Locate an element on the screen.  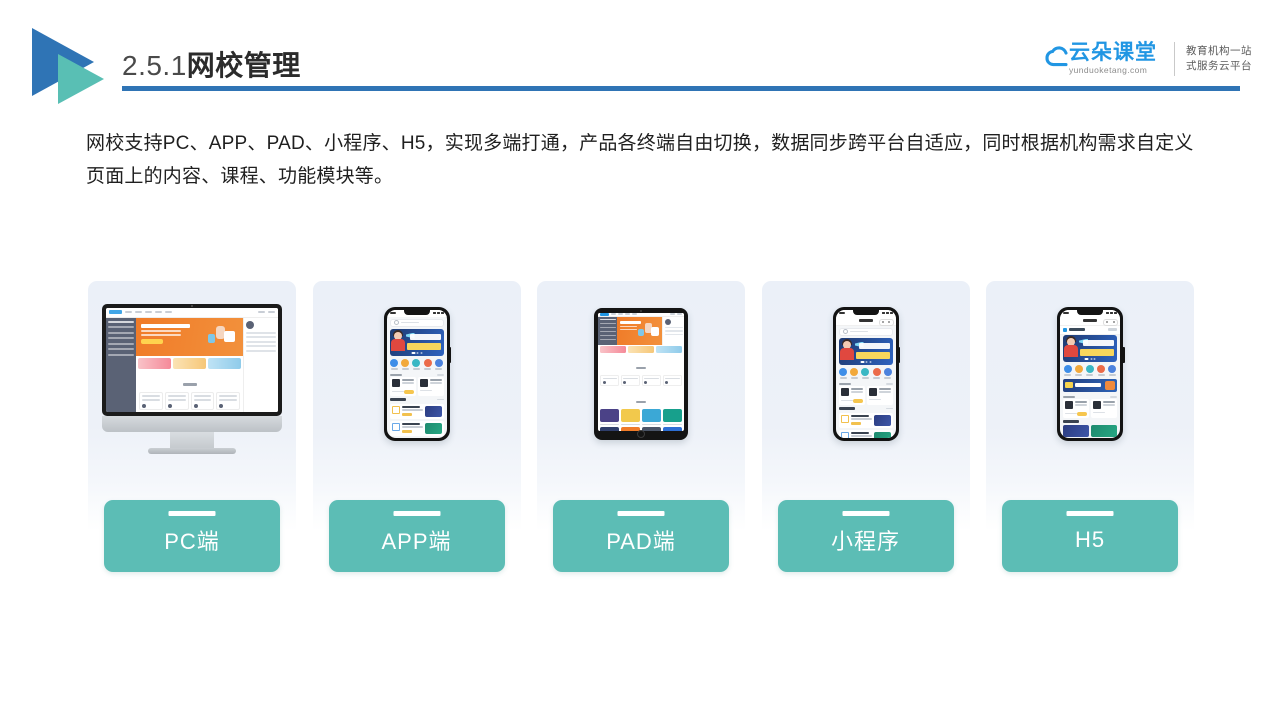
course-card-row is located at coordinates (866, 395).